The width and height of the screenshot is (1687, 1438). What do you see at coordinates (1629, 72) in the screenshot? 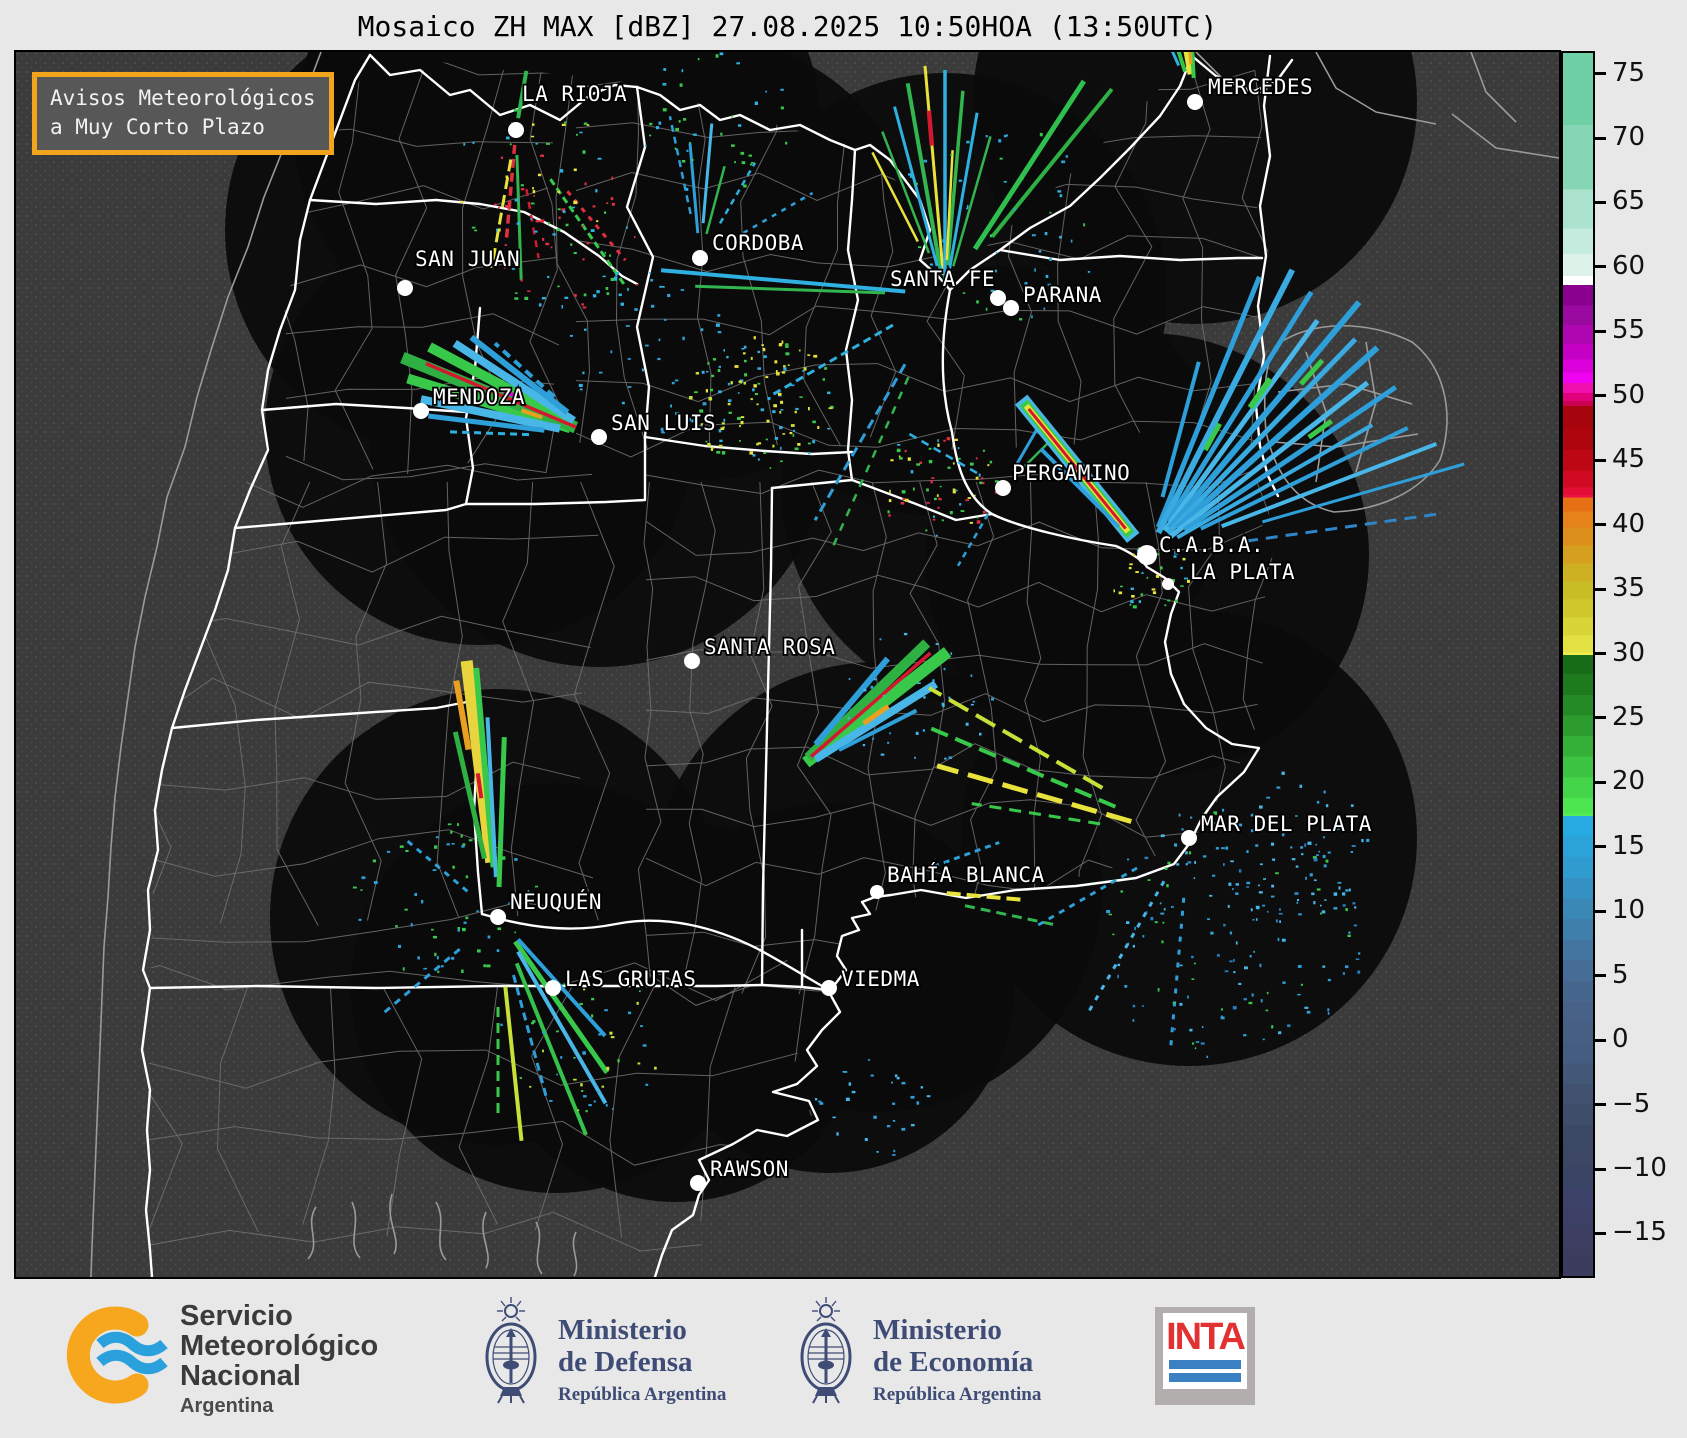
I see `colorbar-tick-label: 75` at bounding box center [1629, 72].